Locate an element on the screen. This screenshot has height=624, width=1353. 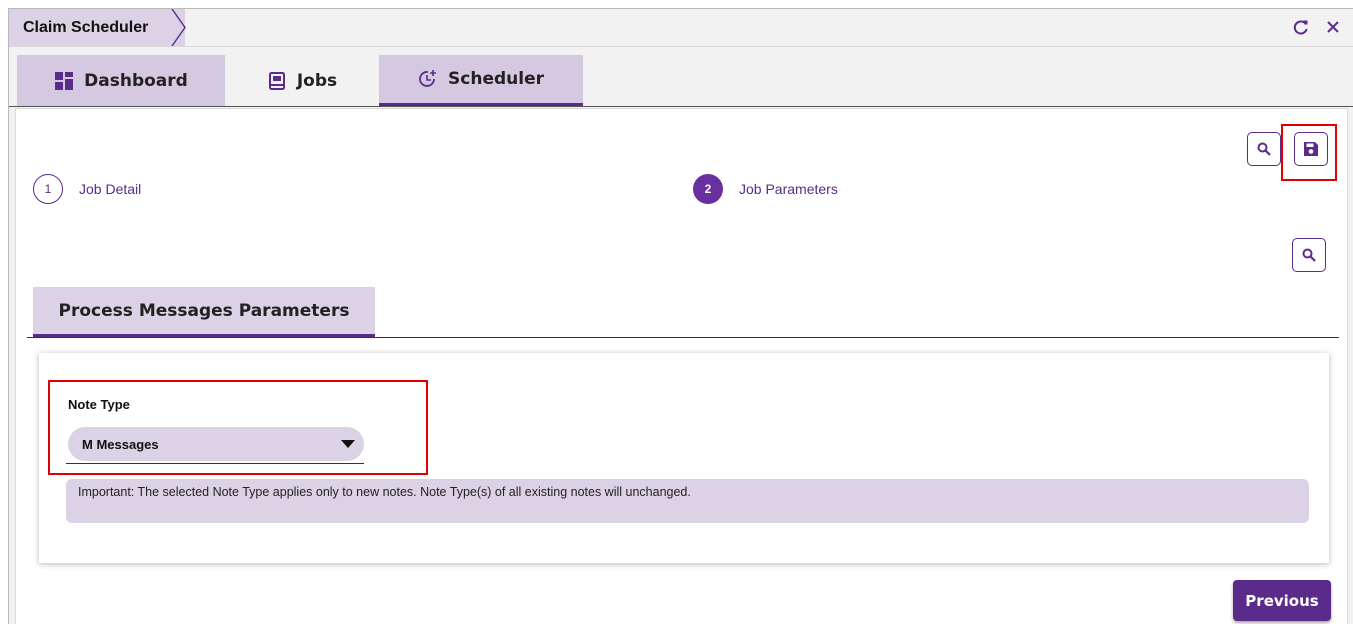
tab-jobs: Jobs is located at coordinates (302, 80).